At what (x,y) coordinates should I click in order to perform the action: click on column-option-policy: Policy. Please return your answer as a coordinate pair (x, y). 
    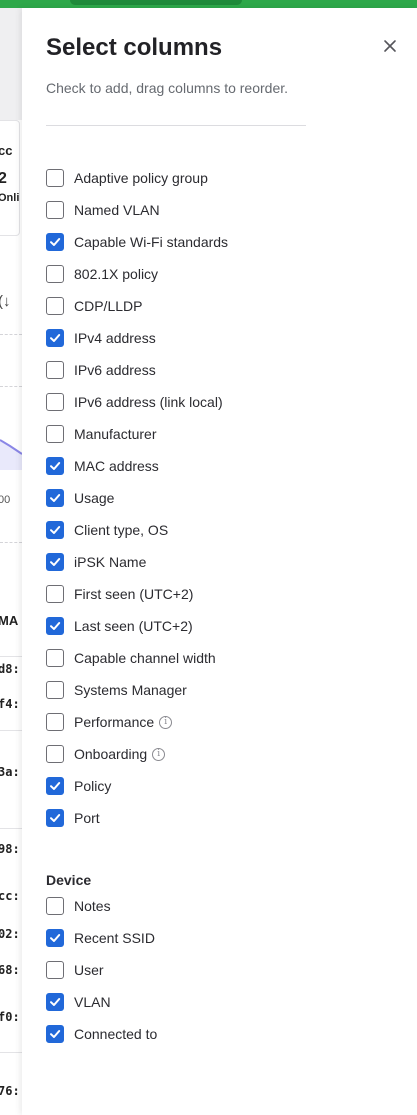
    Looking at the image, I should click on (78, 786).